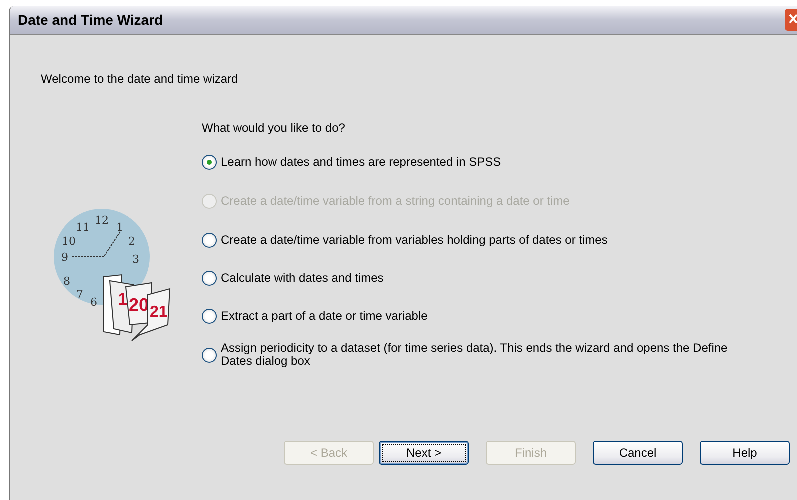 Image resolution: width=797 pixels, height=500 pixels. What do you see at coordinates (791, 20) in the screenshot?
I see `close-icon` at bounding box center [791, 20].